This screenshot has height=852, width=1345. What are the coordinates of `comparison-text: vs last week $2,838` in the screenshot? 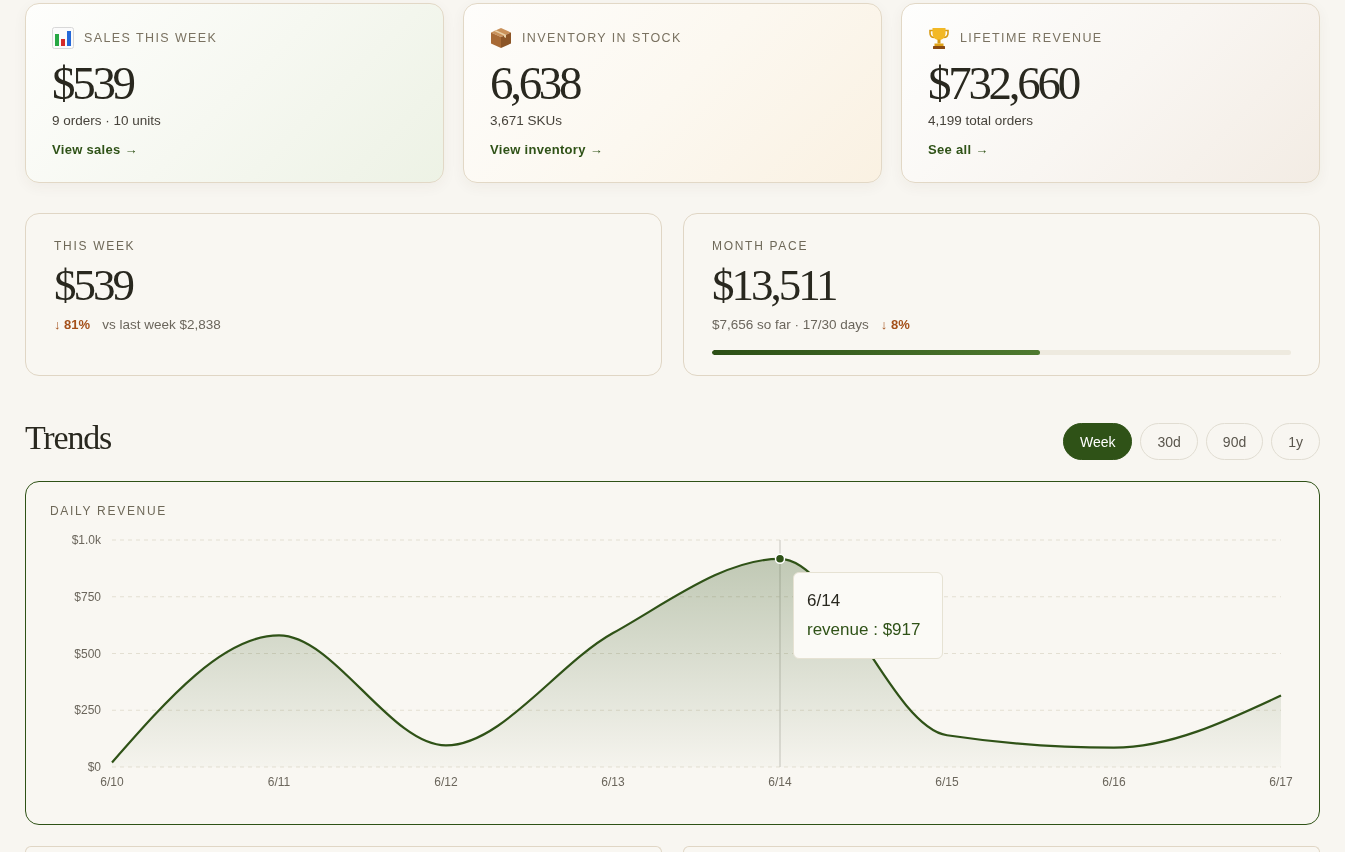 It's located at (161, 324).